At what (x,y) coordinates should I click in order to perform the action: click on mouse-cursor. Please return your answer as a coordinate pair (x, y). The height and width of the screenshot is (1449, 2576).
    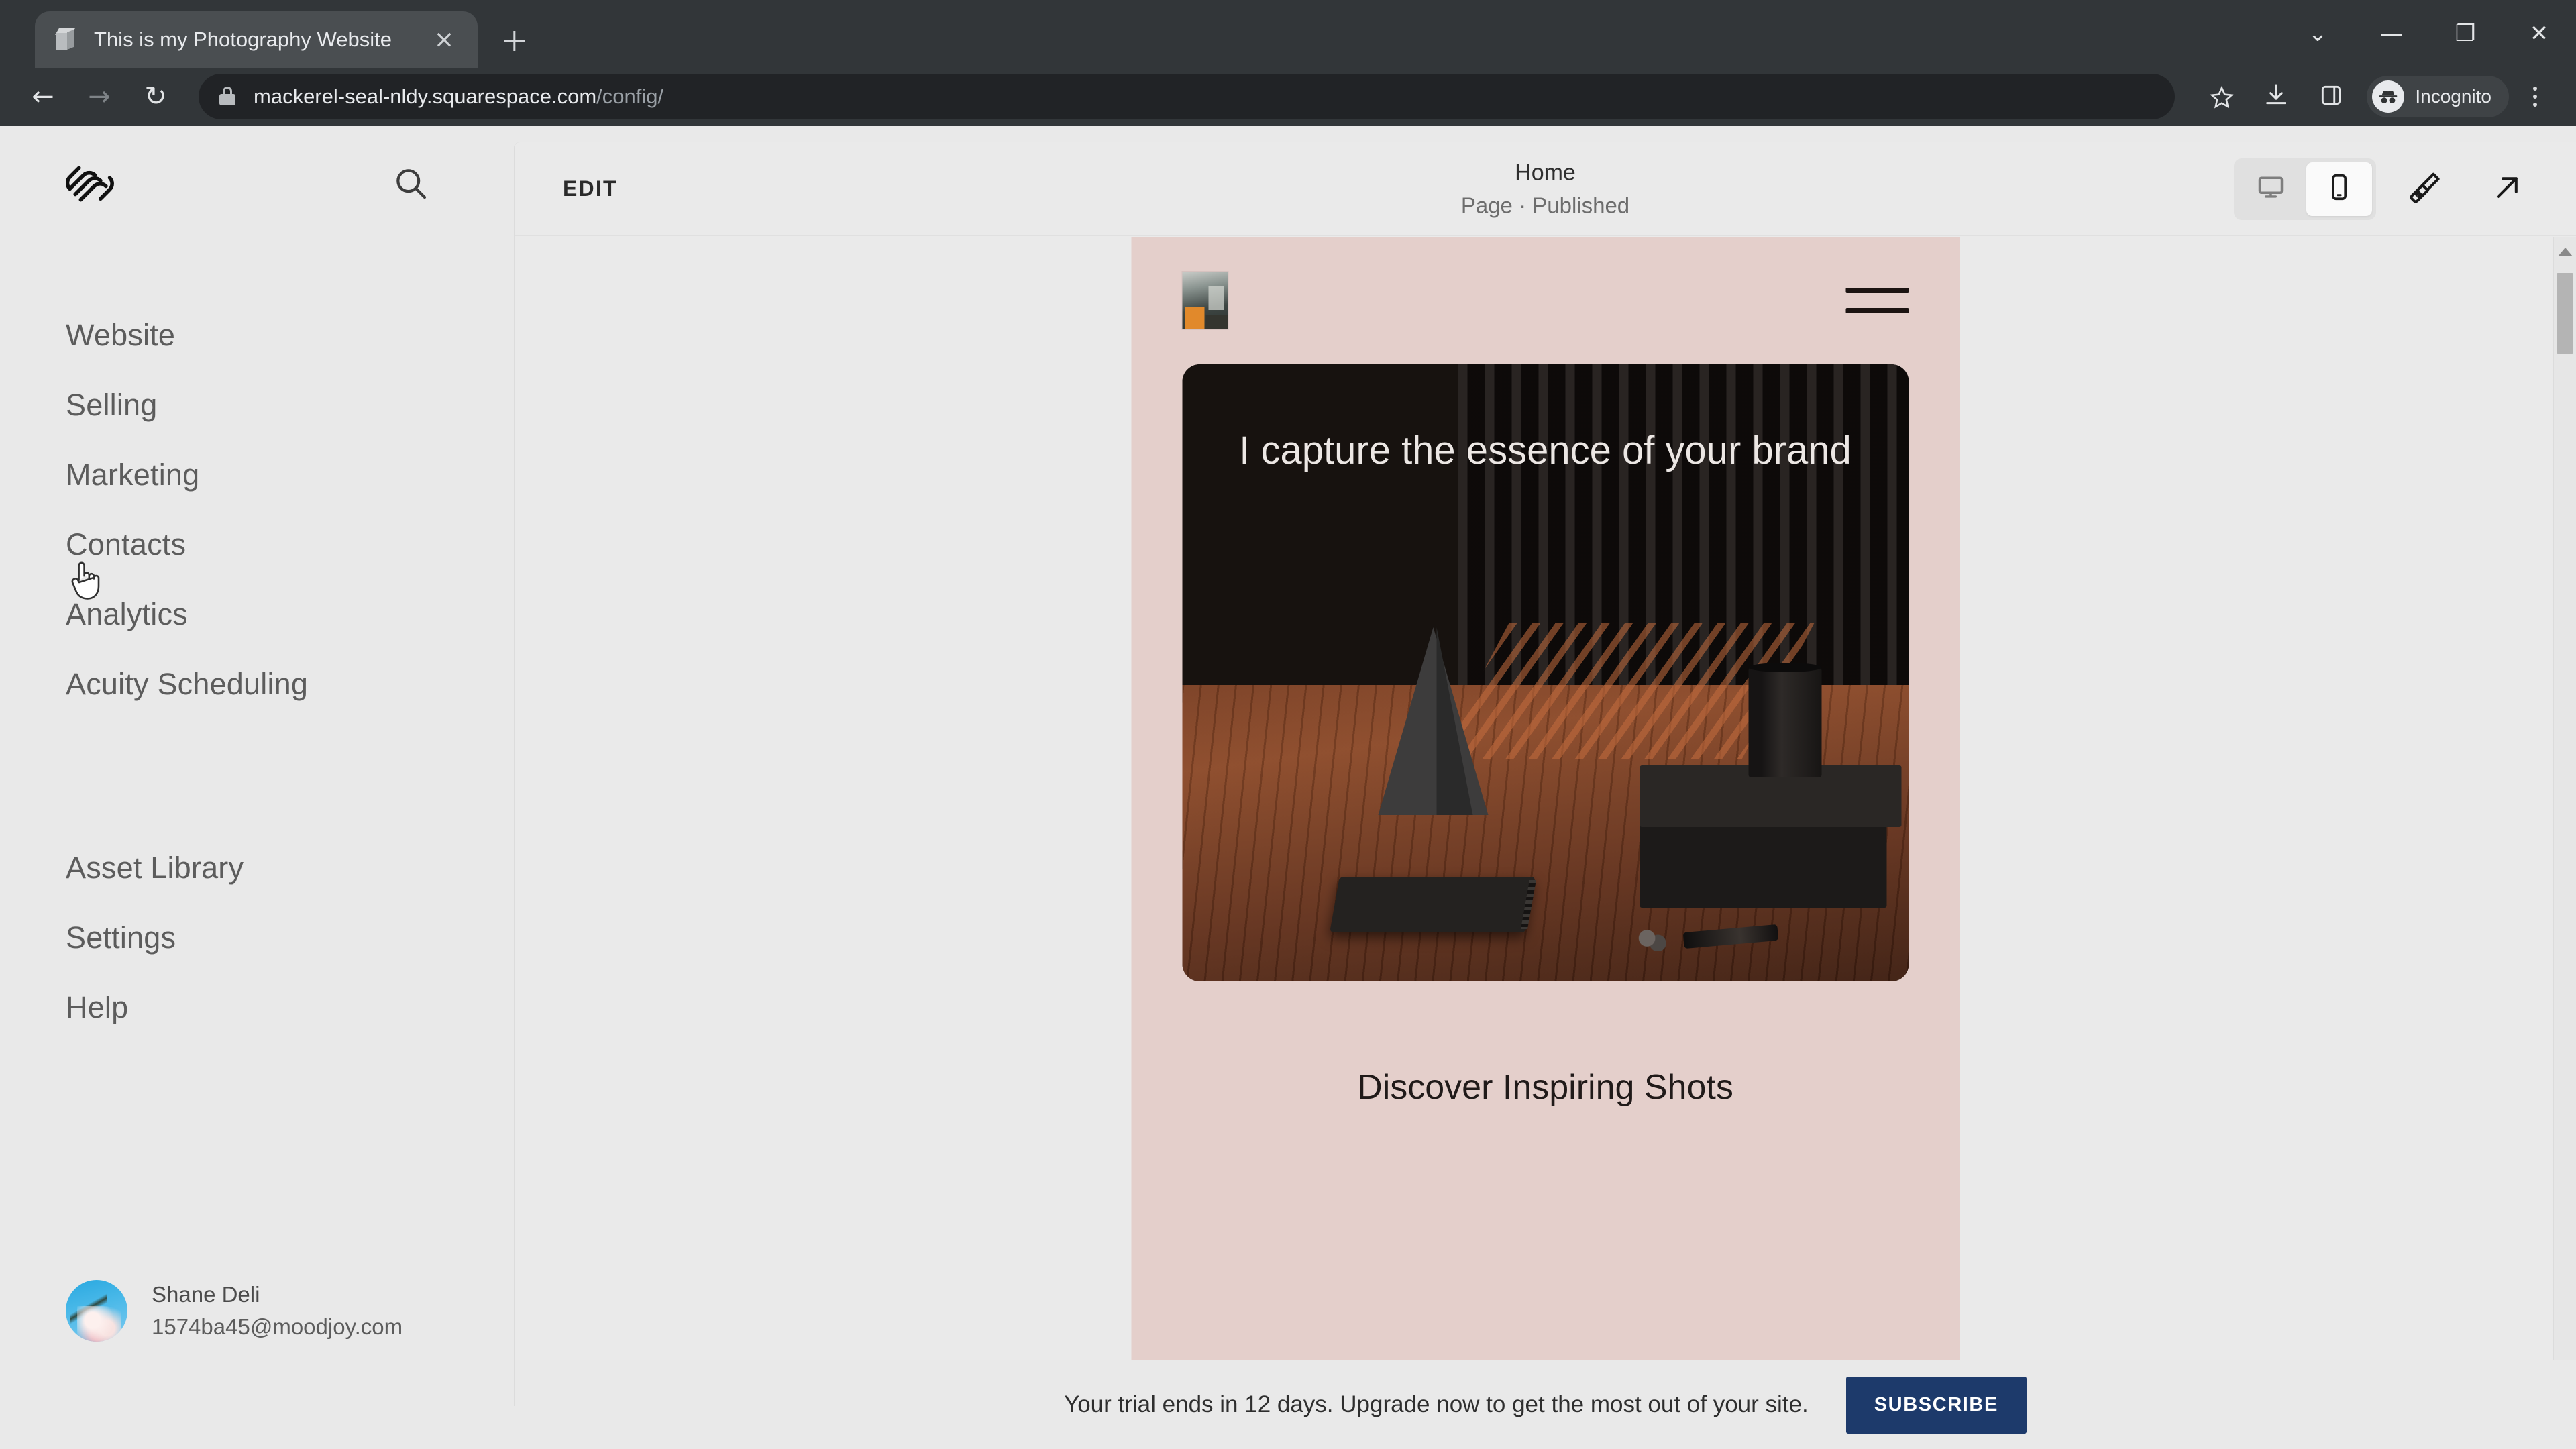
    Looking at the image, I should click on (85, 580).